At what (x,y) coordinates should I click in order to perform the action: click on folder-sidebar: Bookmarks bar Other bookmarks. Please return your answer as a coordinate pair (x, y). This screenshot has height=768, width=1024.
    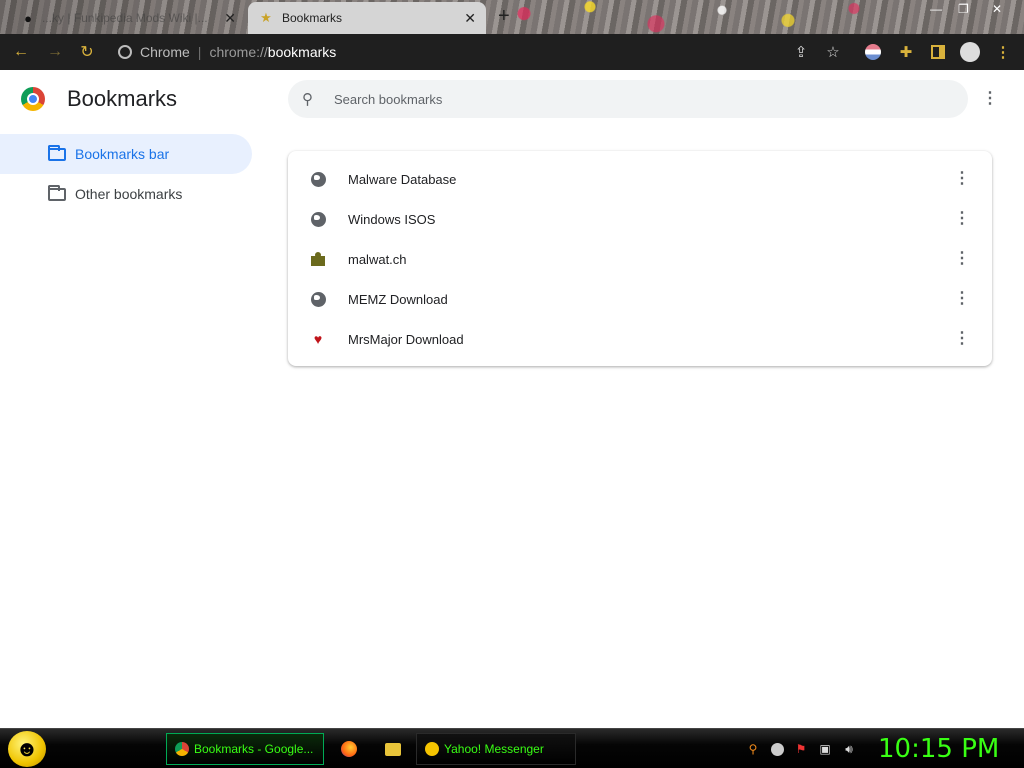
    Looking at the image, I should click on (128, 174).